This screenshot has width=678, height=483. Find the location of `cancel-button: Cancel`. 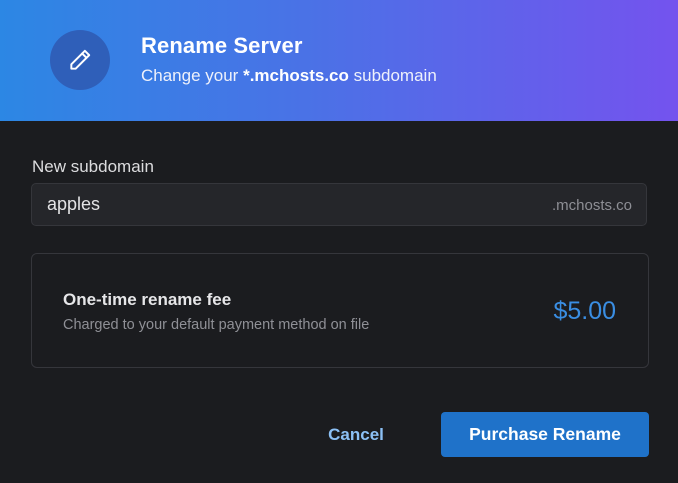

cancel-button: Cancel is located at coordinates (356, 435).